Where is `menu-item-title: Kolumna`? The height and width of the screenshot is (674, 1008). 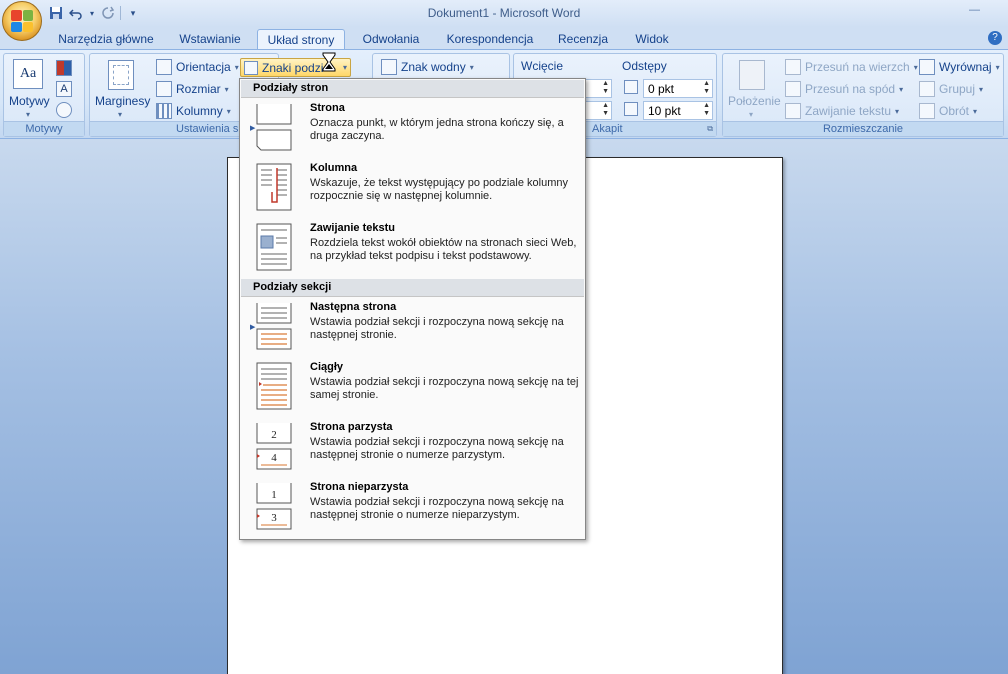 menu-item-title: Kolumna is located at coordinates (334, 168).